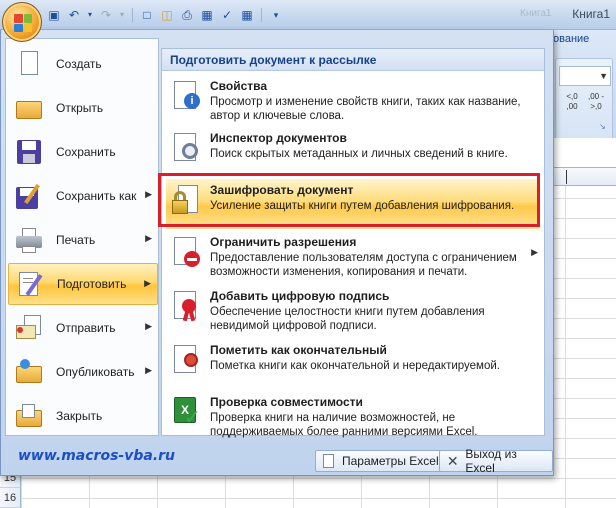 The image size is (616, 508). Describe the element at coordinates (29, 152) in the screenshot. I see `save-floppy-icon` at that location.